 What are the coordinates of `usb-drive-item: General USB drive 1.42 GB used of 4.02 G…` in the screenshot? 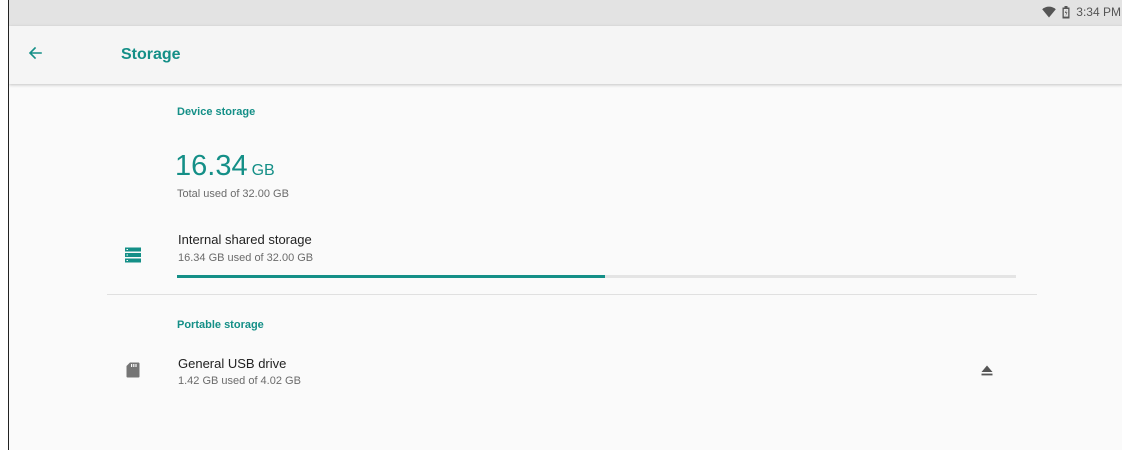 It's located at (569, 373).